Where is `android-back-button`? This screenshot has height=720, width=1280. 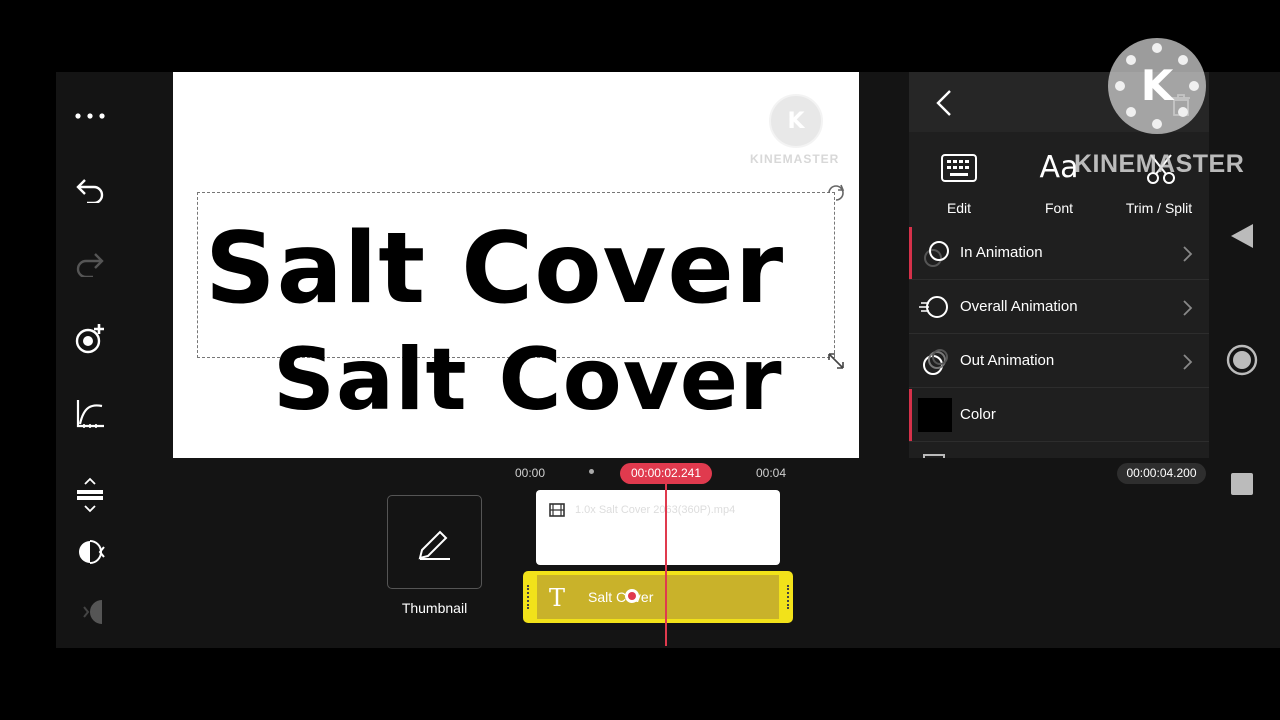
android-back-button is located at coordinates (1242, 238).